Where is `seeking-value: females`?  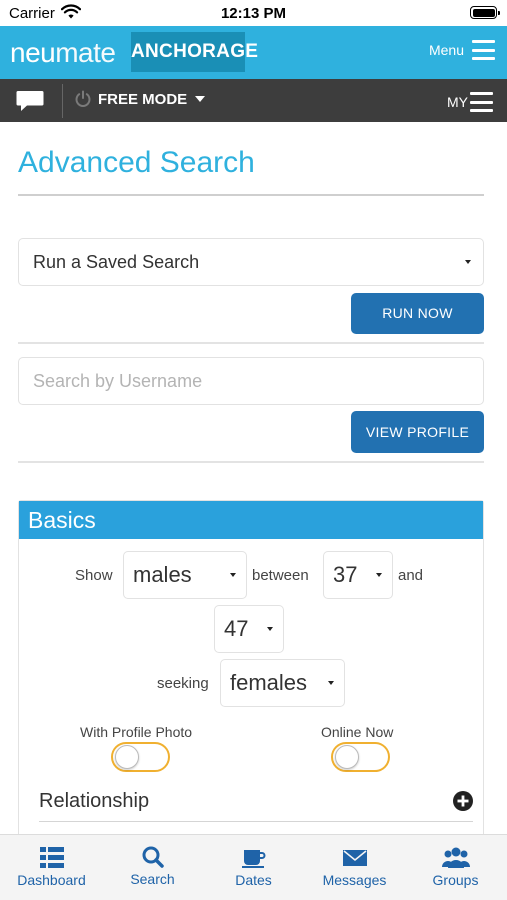 seeking-value: females is located at coordinates (269, 682).